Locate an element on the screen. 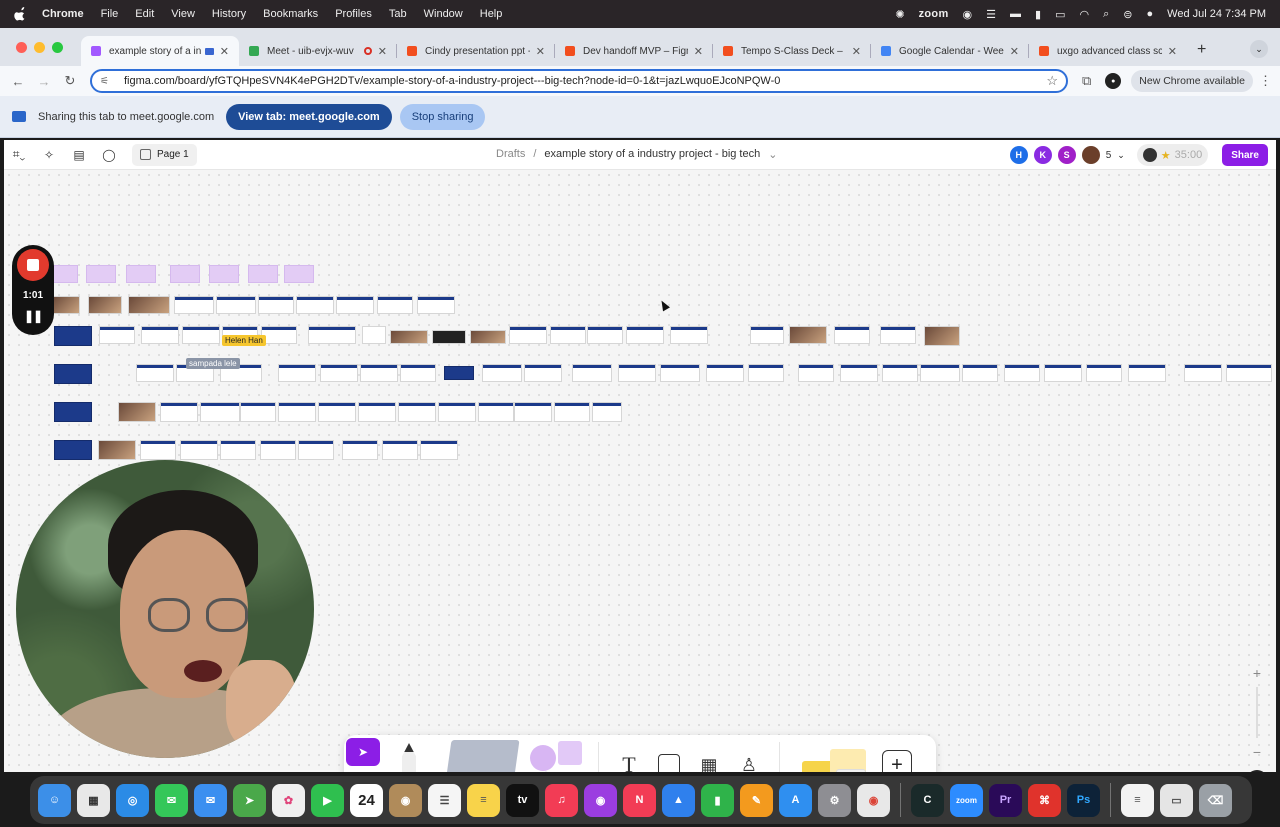  brightness-icon: ✺ is located at coordinates (899, 14).